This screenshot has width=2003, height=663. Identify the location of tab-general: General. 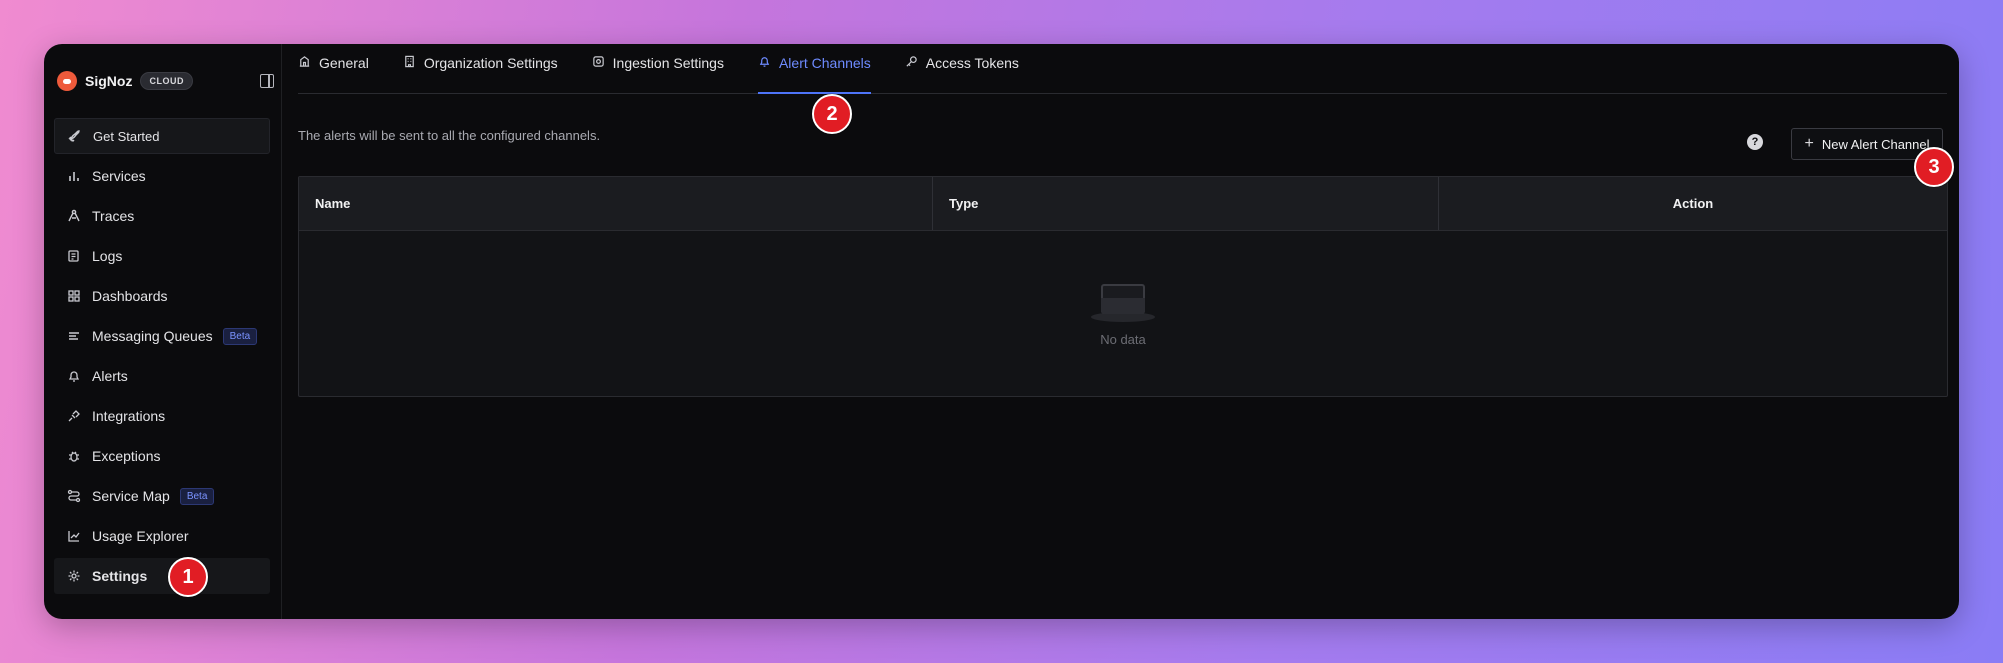
(333, 68).